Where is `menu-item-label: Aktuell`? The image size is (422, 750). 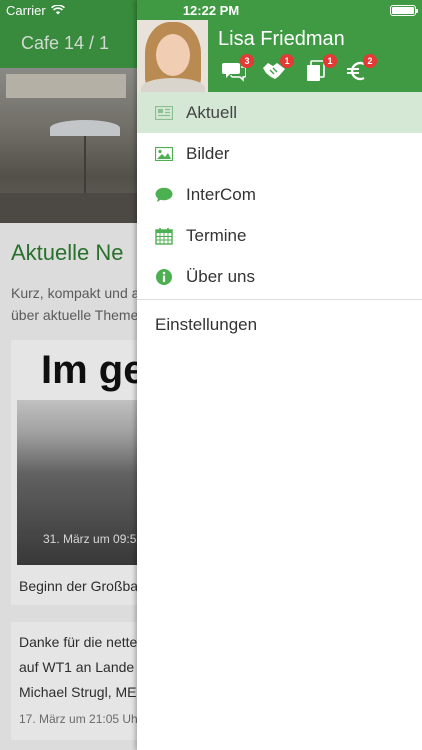 menu-item-label: Aktuell is located at coordinates (212, 112).